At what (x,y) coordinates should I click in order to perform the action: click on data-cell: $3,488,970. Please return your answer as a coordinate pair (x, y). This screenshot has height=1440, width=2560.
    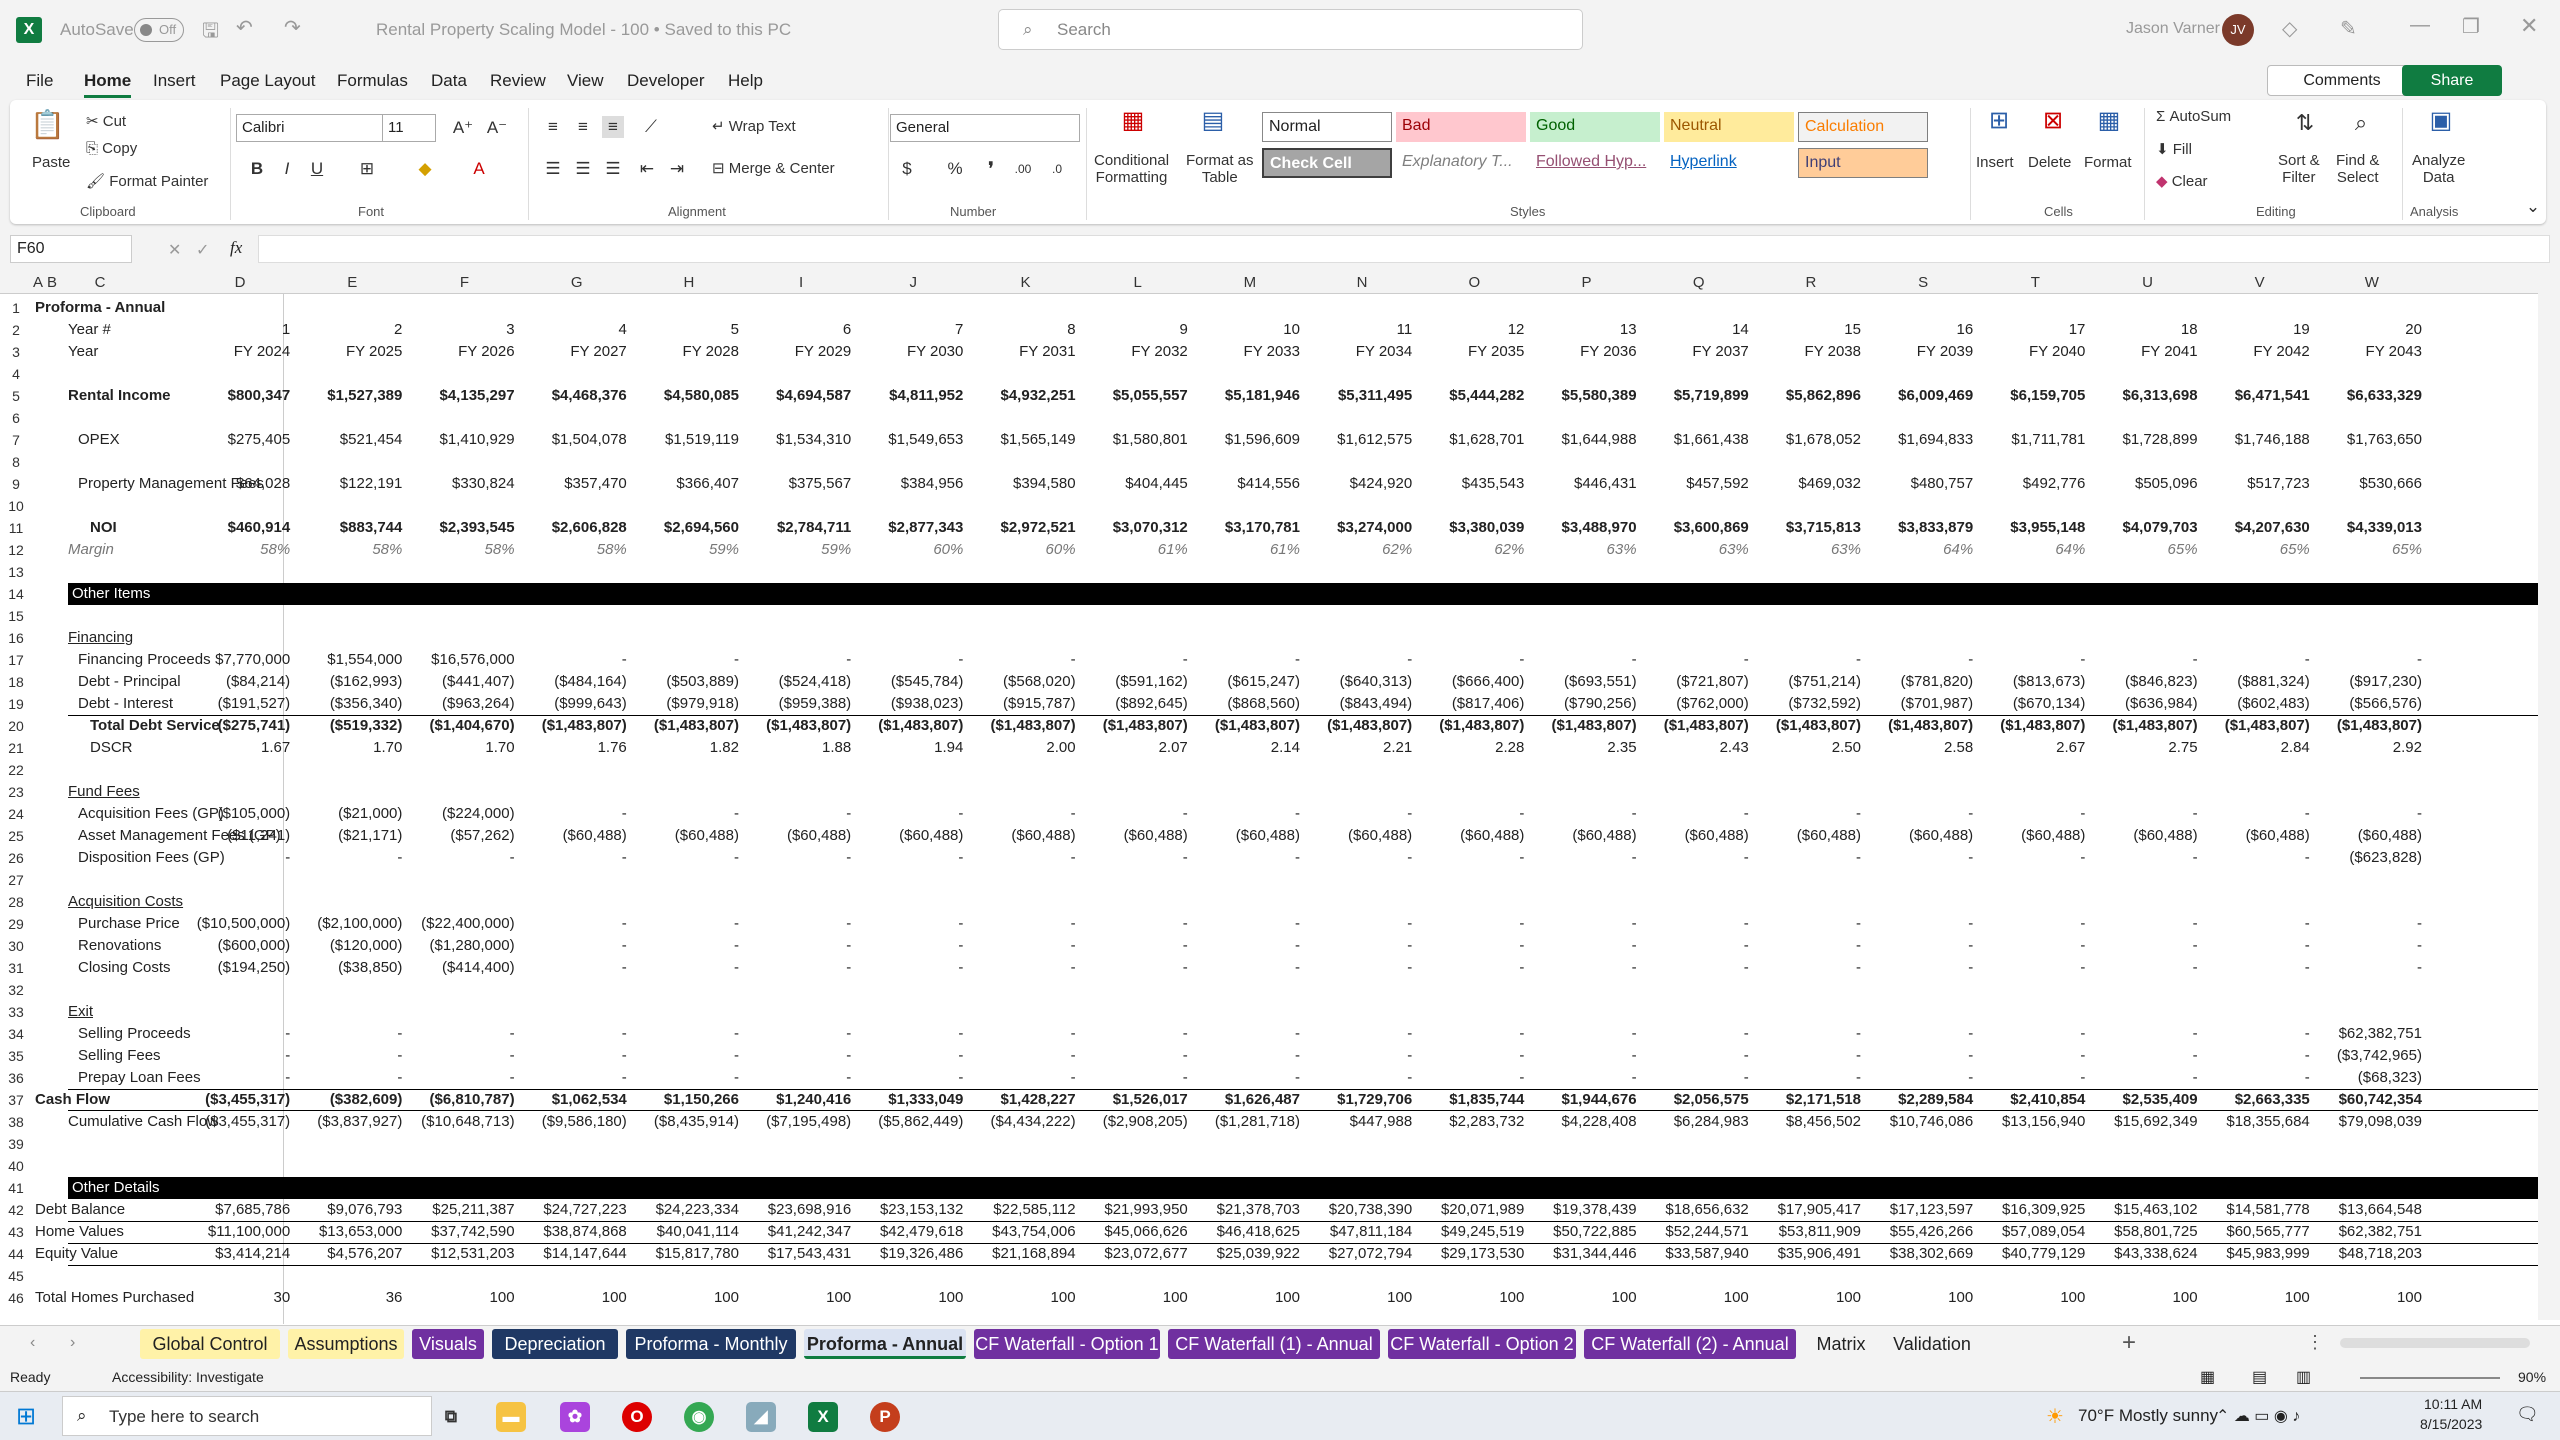
    Looking at the image, I should click on (1583, 528).